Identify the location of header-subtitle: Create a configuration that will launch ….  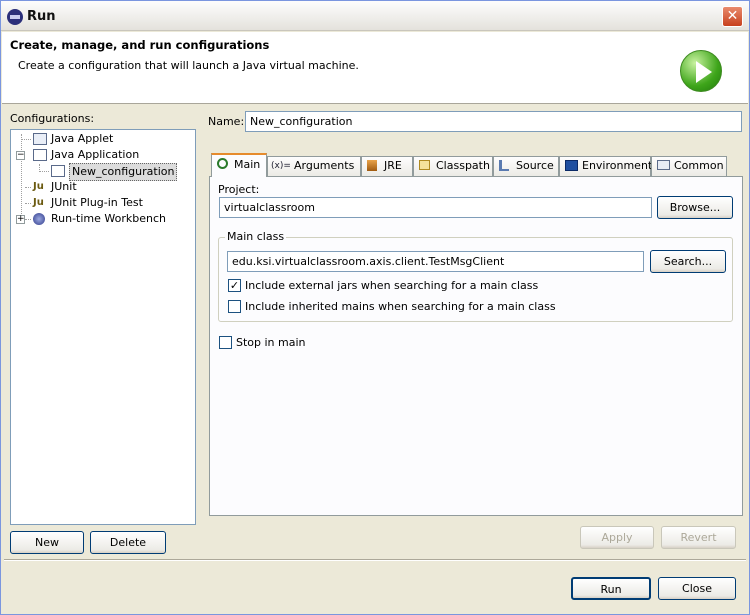
(188, 65).